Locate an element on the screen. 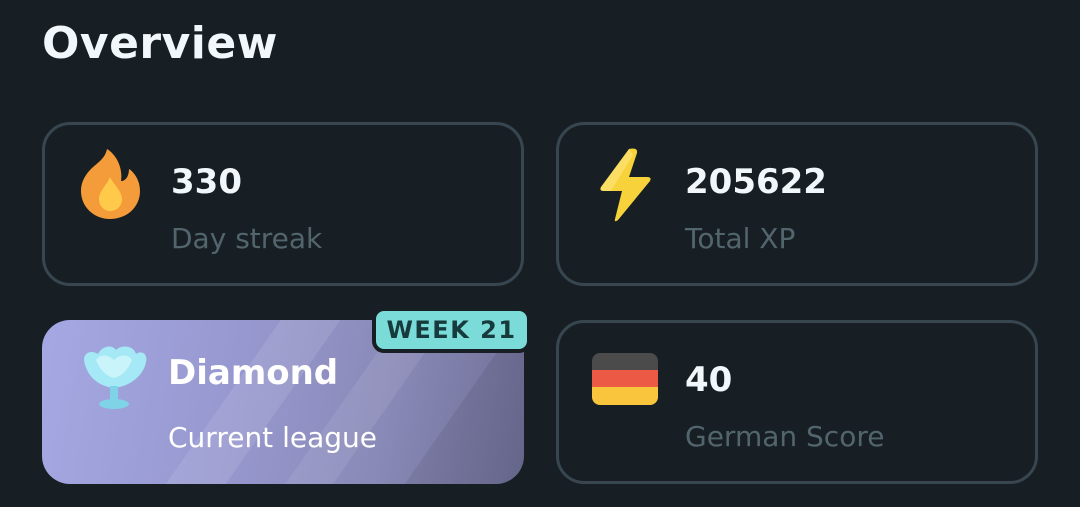 This screenshot has height=507, width=1080. streak-card: 330 Day streak is located at coordinates (283, 204).